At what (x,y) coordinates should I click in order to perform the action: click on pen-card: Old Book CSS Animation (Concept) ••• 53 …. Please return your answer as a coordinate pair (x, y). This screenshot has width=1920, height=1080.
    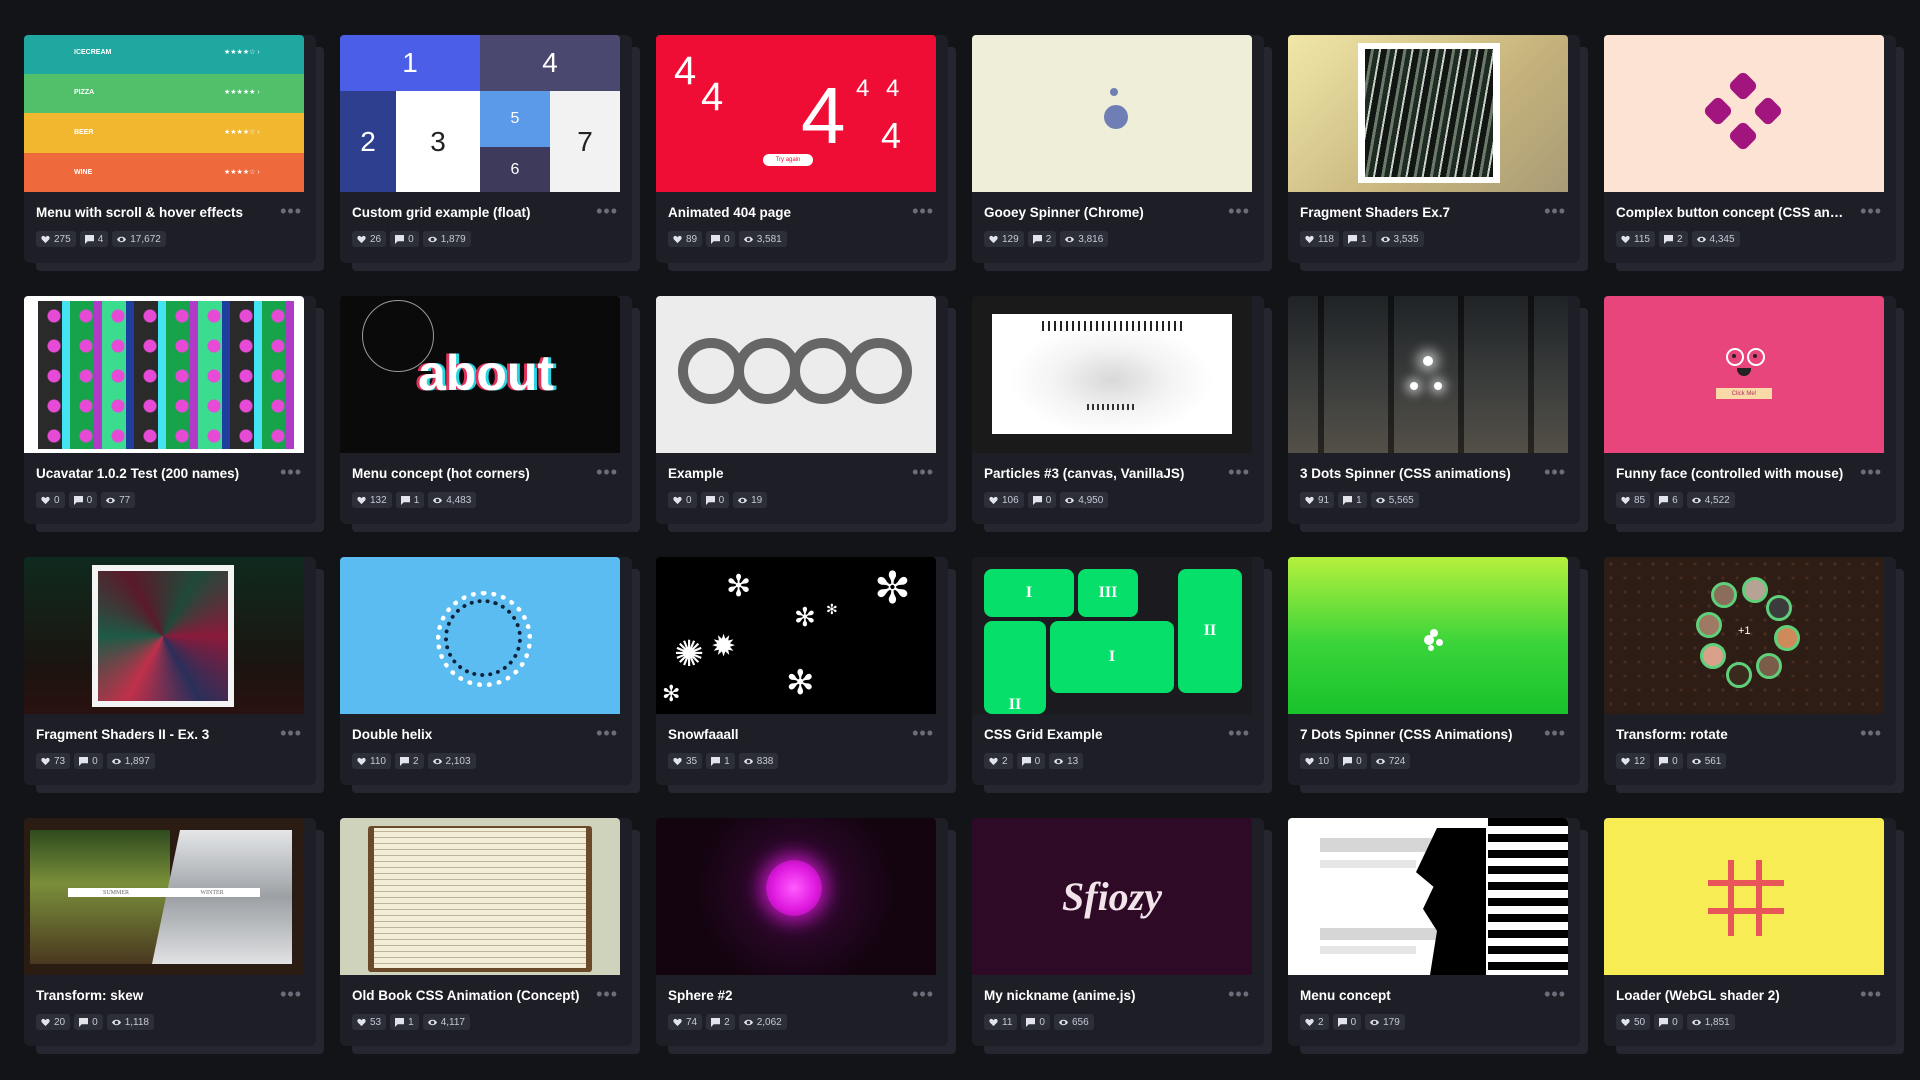
    Looking at the image, I should click on (486, 932).